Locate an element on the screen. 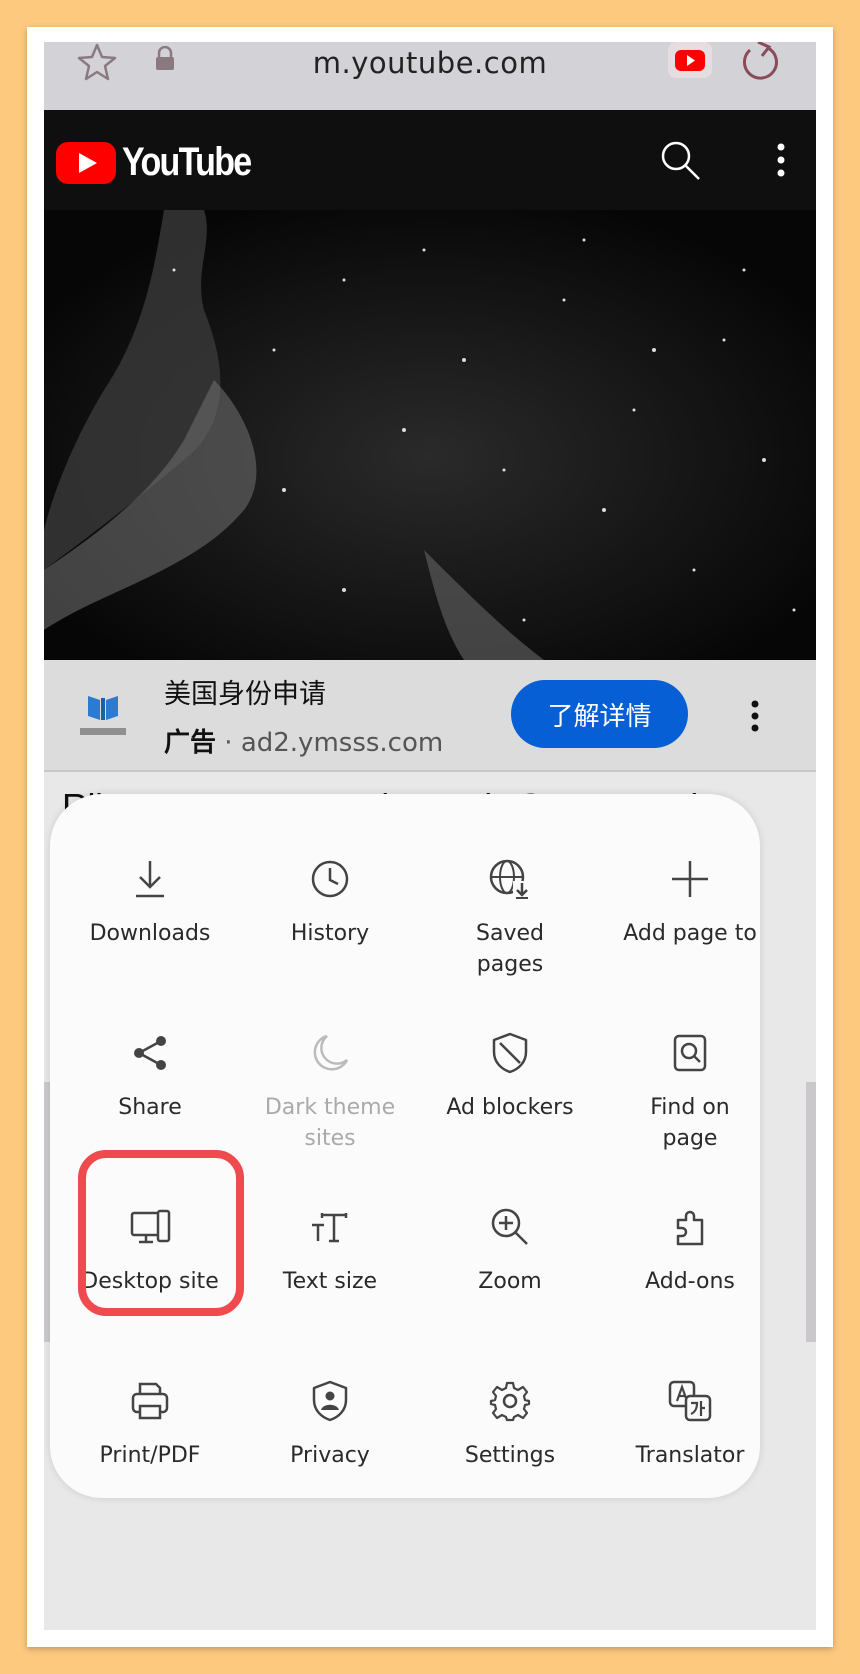 The width and height of the screenshot is (860, 1674). youtube-app-icon is located at coordinates (690, 60).